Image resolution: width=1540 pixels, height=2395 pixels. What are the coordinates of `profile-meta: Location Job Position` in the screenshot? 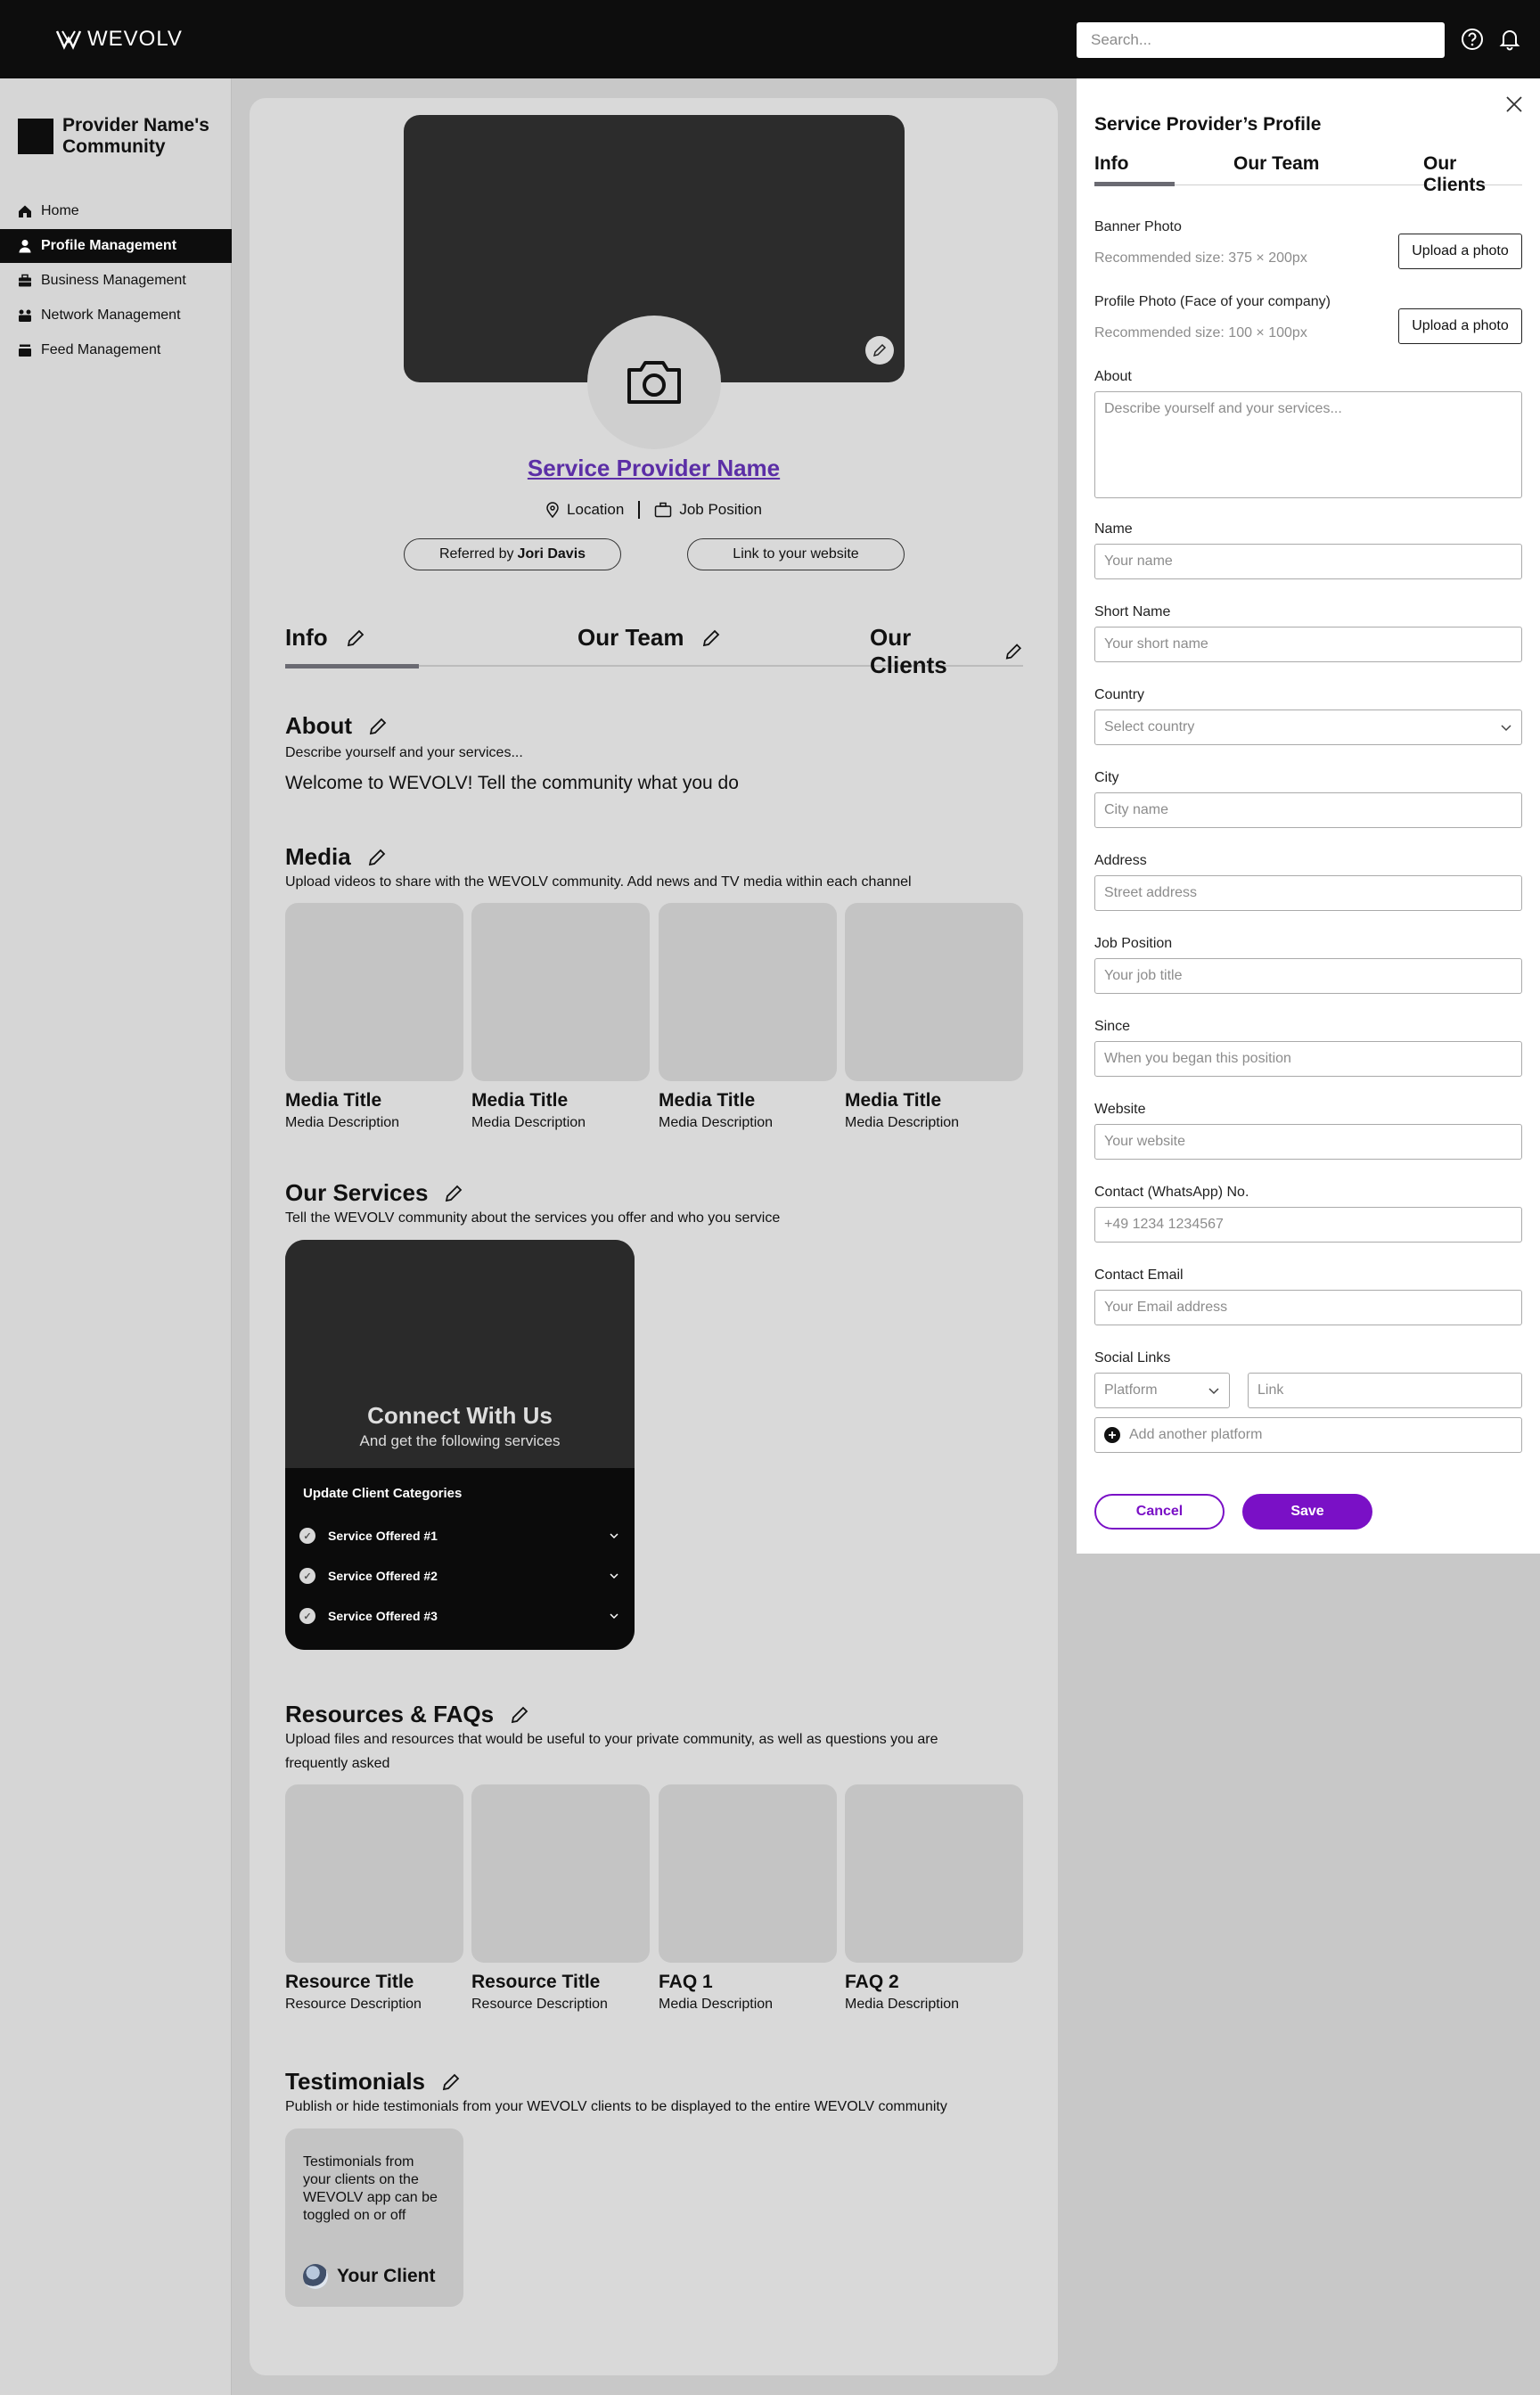 It's located at (654, 510).